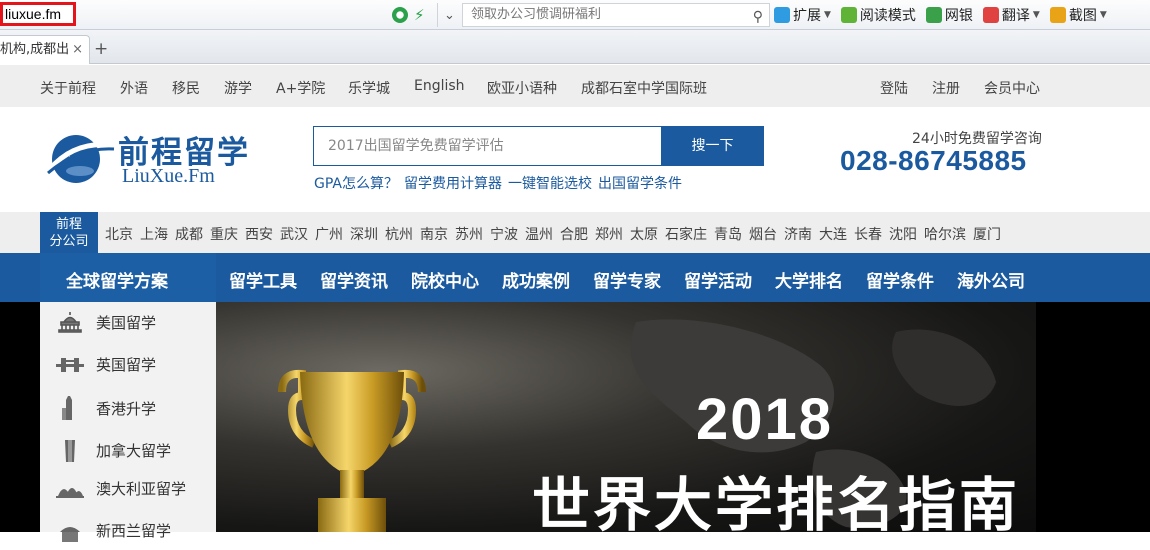 The image size is (1150, 550). I want to click on top-link-language: 外语, so click(134, 88).